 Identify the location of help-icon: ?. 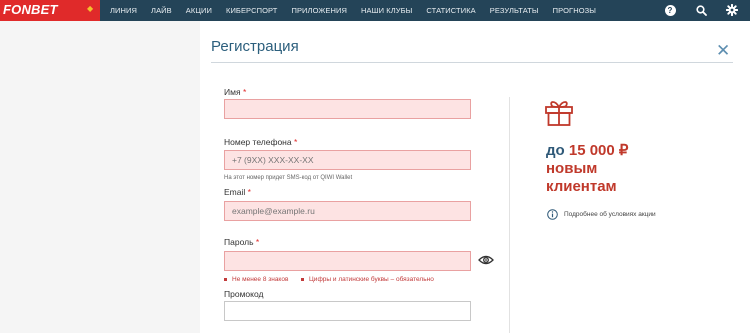
(670, 10).